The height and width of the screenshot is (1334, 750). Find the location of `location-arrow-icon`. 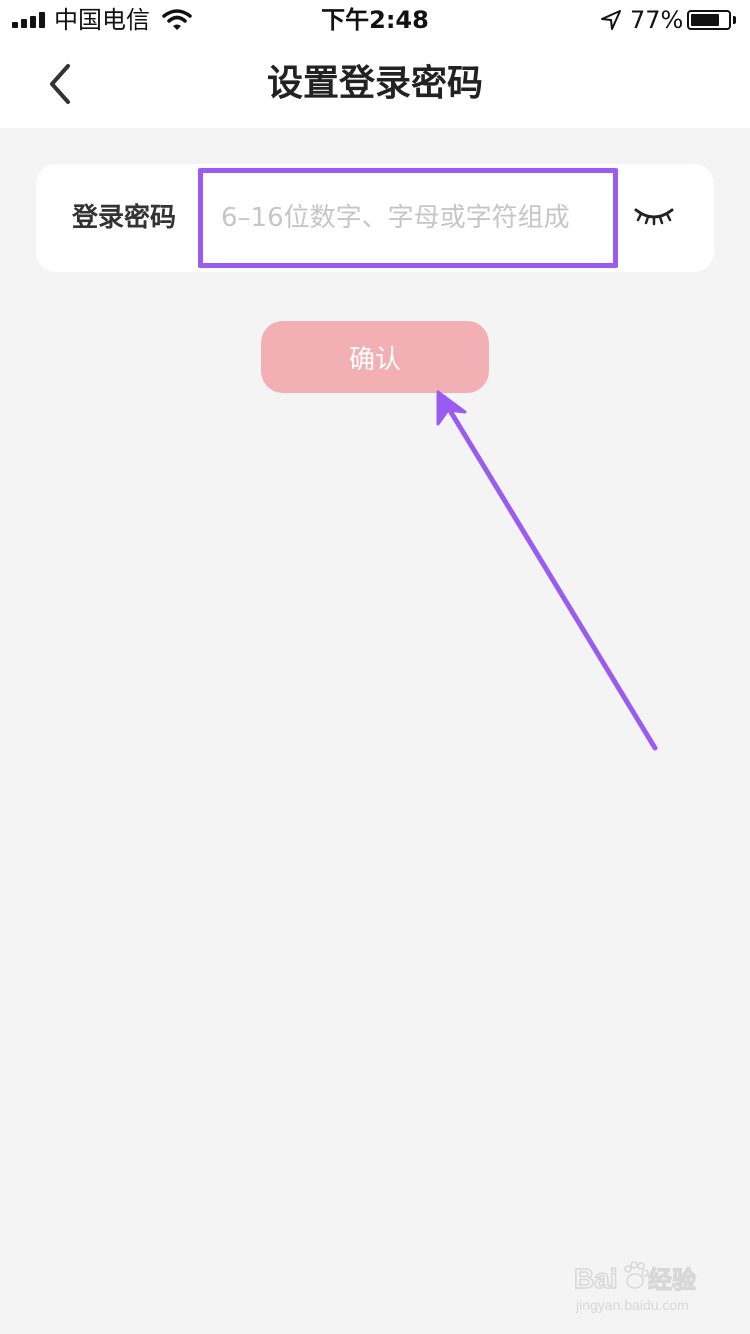

location-arrow-icon is located at coordinates (611, 20).